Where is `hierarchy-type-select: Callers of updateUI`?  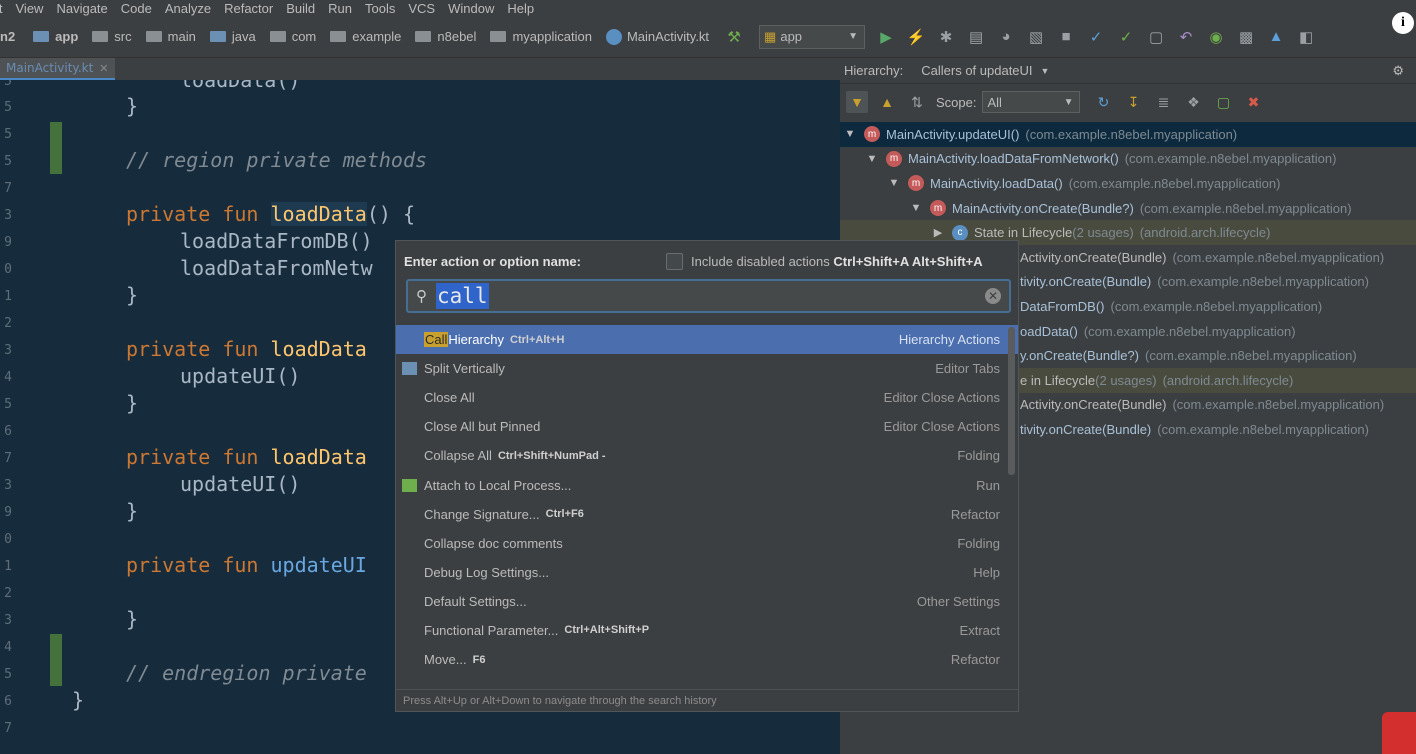
hierarchy-type-select: Callers of updateUI is located at coordinates (976, 70).